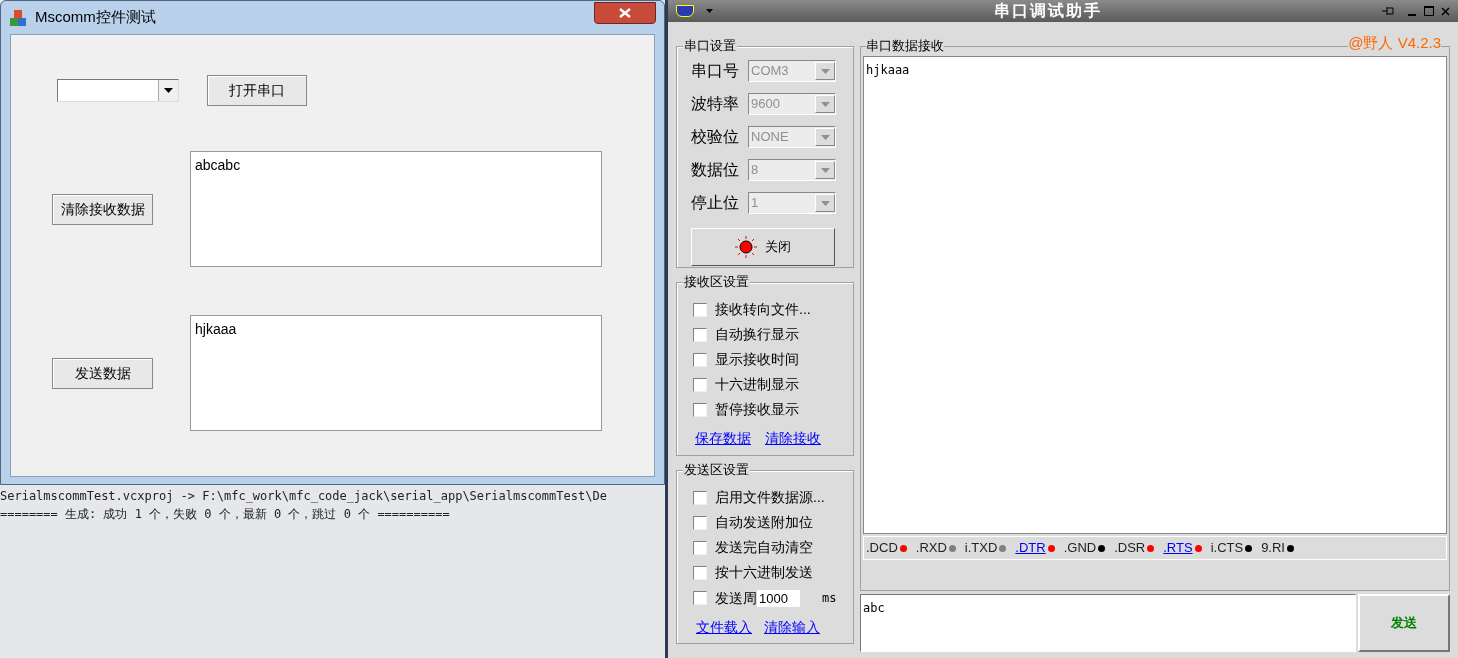  Describe the element at coordinates (981, 548) in the screenshot. I see `signal-label: i.TXD` at that location.